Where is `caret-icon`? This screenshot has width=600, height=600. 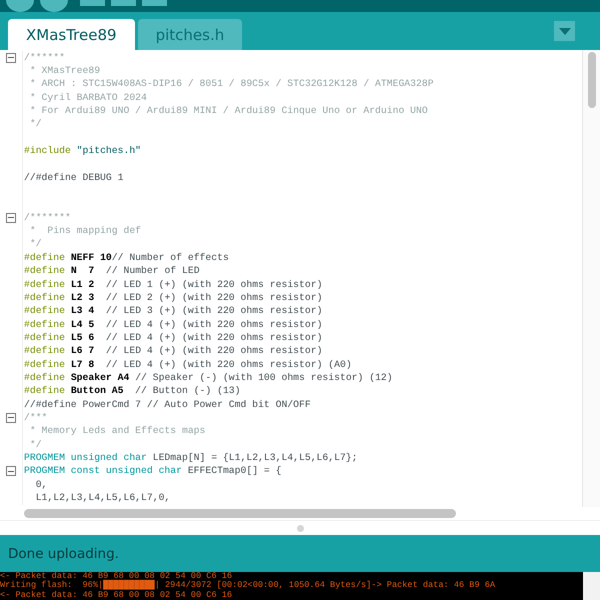
caret-icon is located at coordinates (564, 31).